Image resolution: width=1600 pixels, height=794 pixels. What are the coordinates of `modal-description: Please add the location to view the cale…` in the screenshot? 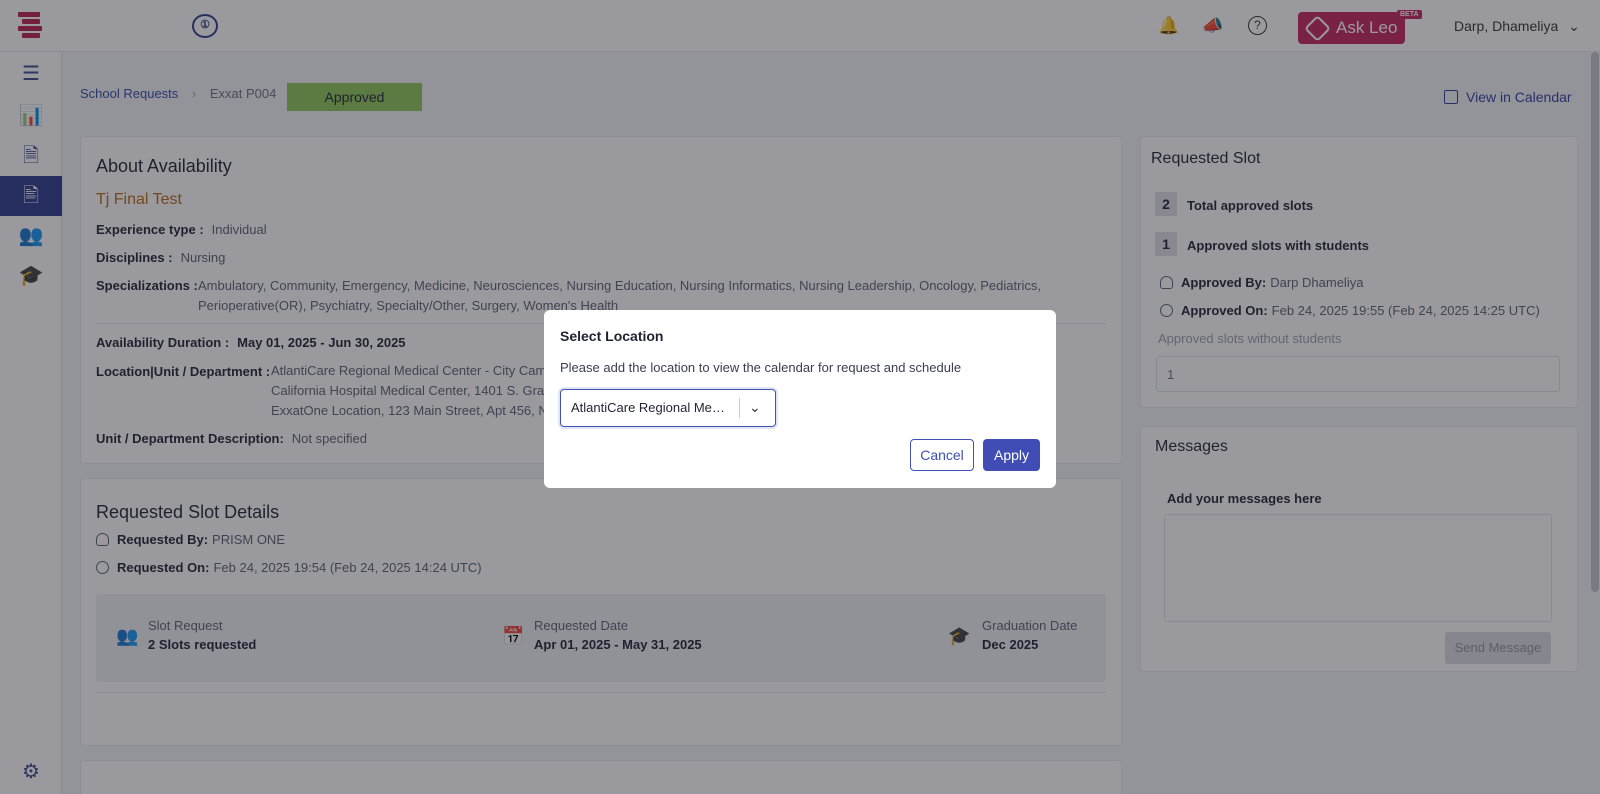 It's located at (761, 367).